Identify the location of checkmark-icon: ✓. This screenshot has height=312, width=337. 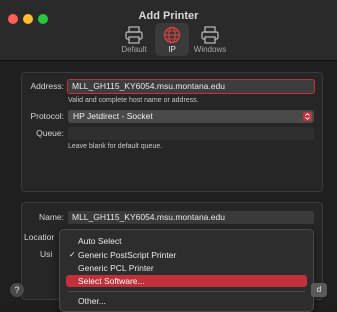
(72, 254).